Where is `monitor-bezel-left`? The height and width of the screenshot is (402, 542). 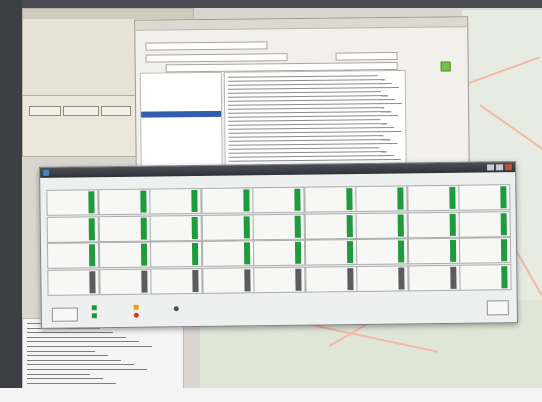
monitor-bezel-left is located at coordinates (11, 201).